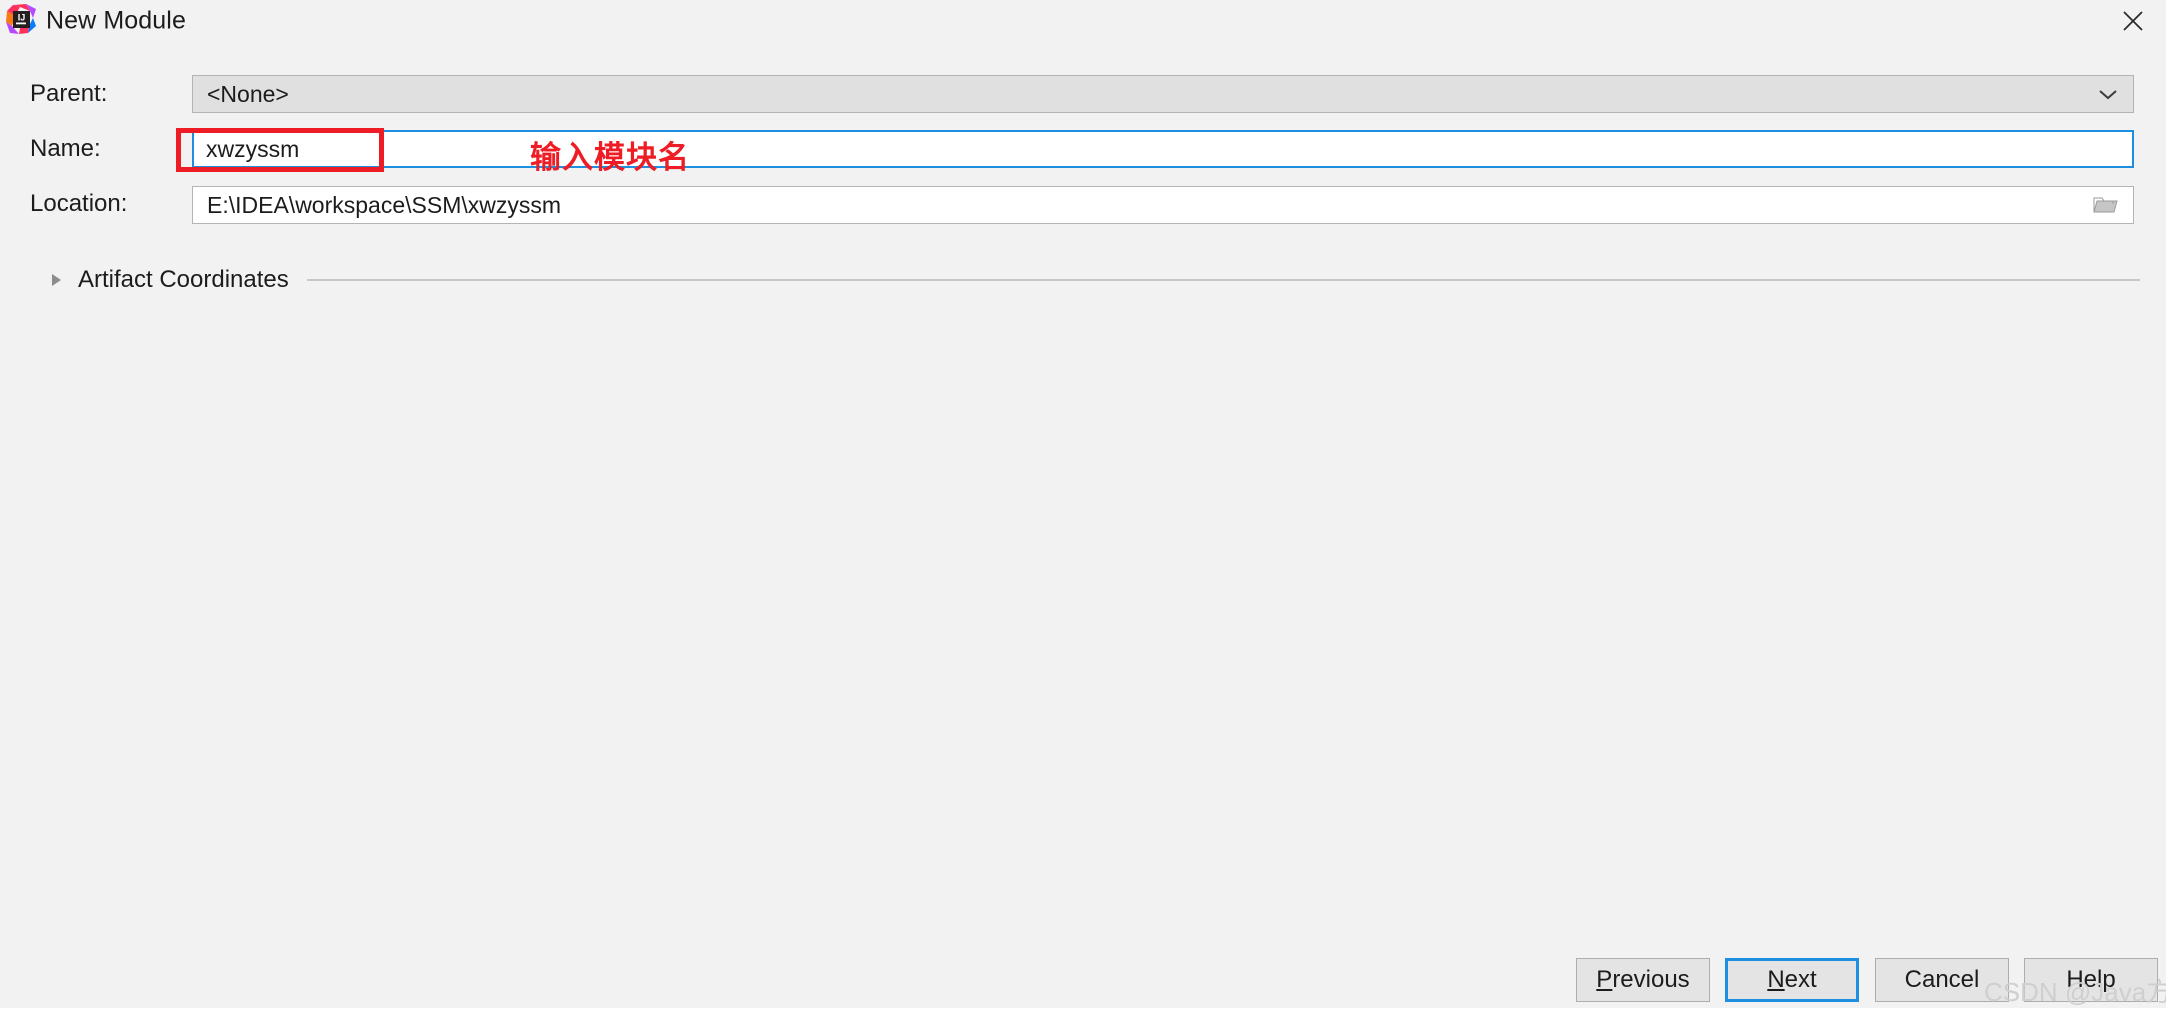 The height and width of the screenshot is (1009, 2166). What do you see at coordinates (1163, 94) in the screenshot?
I see `parent-combobox: <None>` at bounding box center [1163, 94].